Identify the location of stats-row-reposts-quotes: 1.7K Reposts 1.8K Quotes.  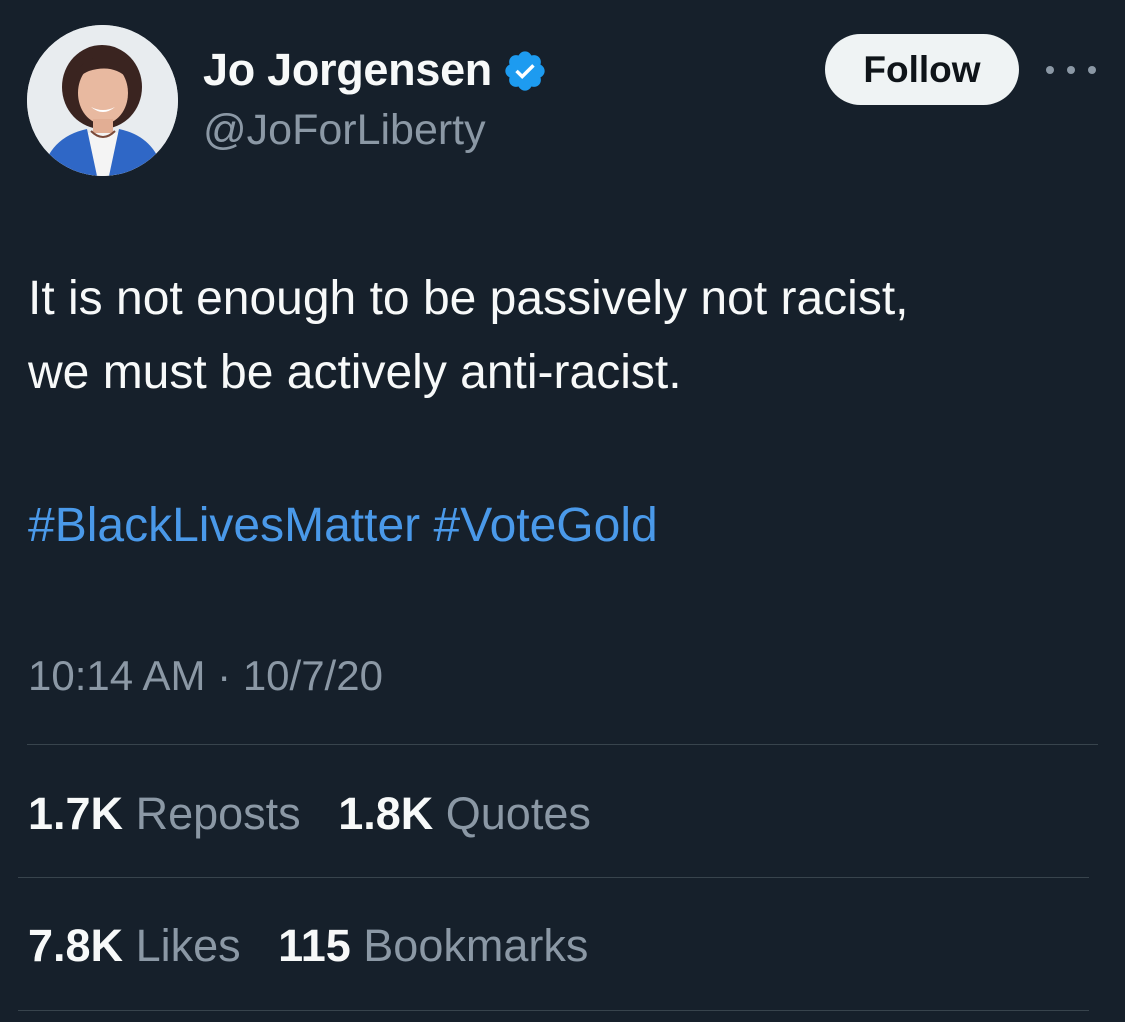
(309, 814).